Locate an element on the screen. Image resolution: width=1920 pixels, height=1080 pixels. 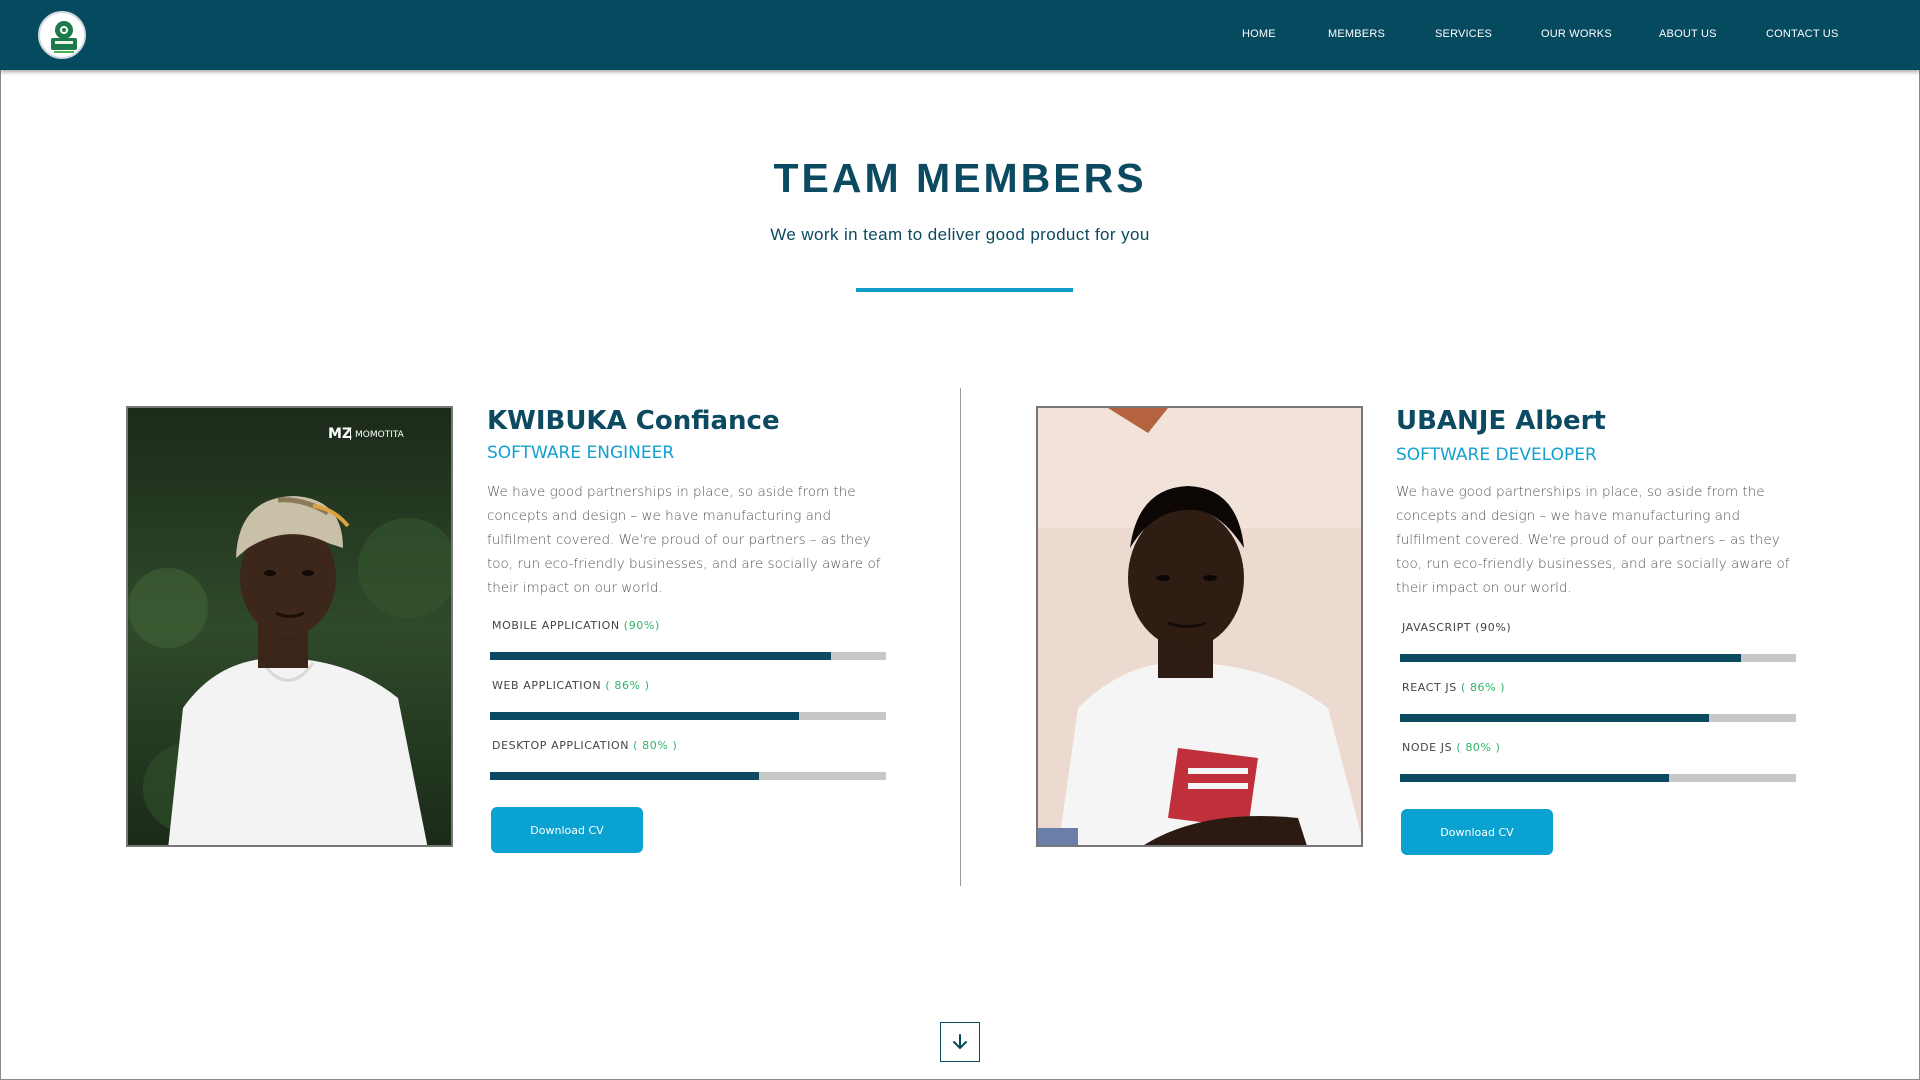
skill-label-2-2: REACT JS ( 86% ) is located at coordinates (1453, 687).